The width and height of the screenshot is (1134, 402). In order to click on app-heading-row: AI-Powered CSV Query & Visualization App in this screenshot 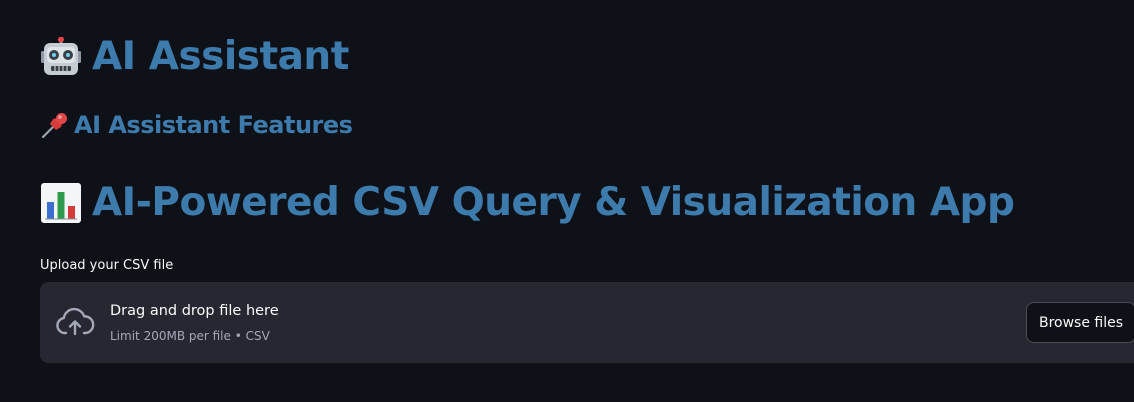, I will do `click(527, 202)`.